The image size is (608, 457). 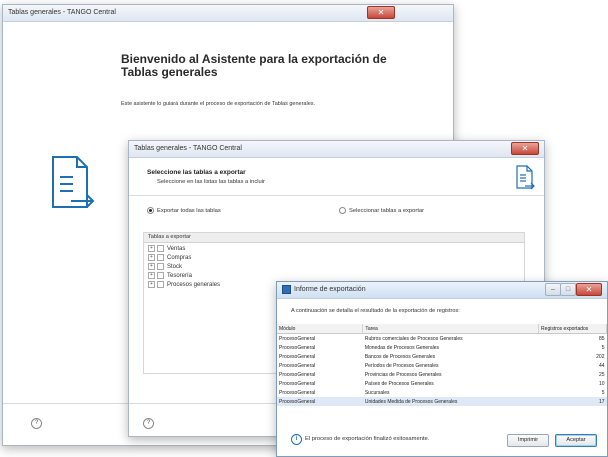 What do you see at coordinates (176, 249) in the screenshot?
I see `tree-item-label: Ventas` at bounding box center [176, 249].